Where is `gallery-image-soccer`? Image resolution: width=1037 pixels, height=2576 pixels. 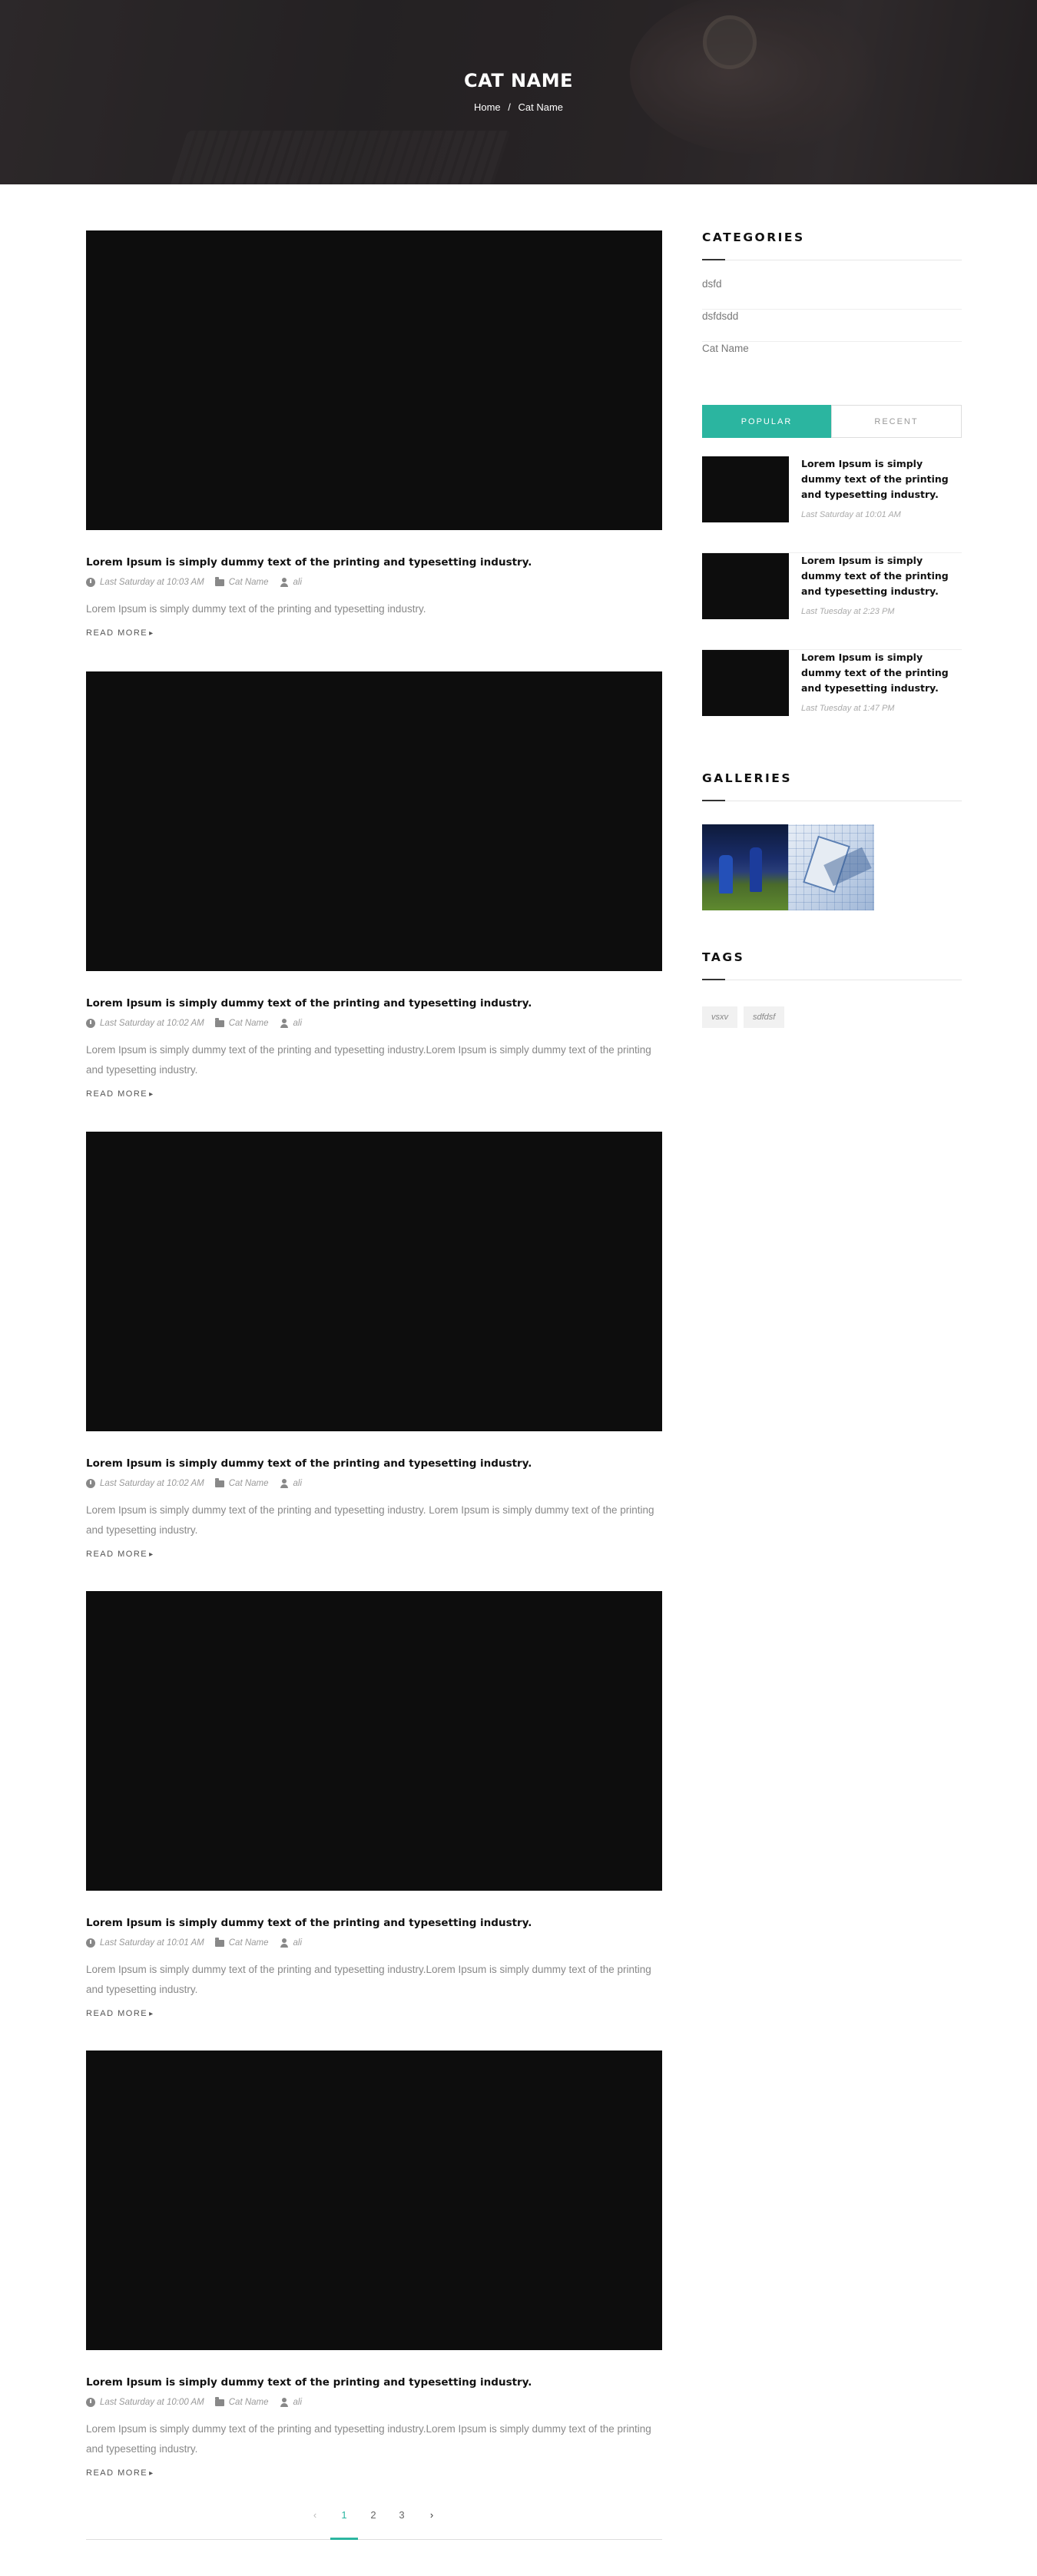 gallery-image-soccer is located at coordinates (745, 867).